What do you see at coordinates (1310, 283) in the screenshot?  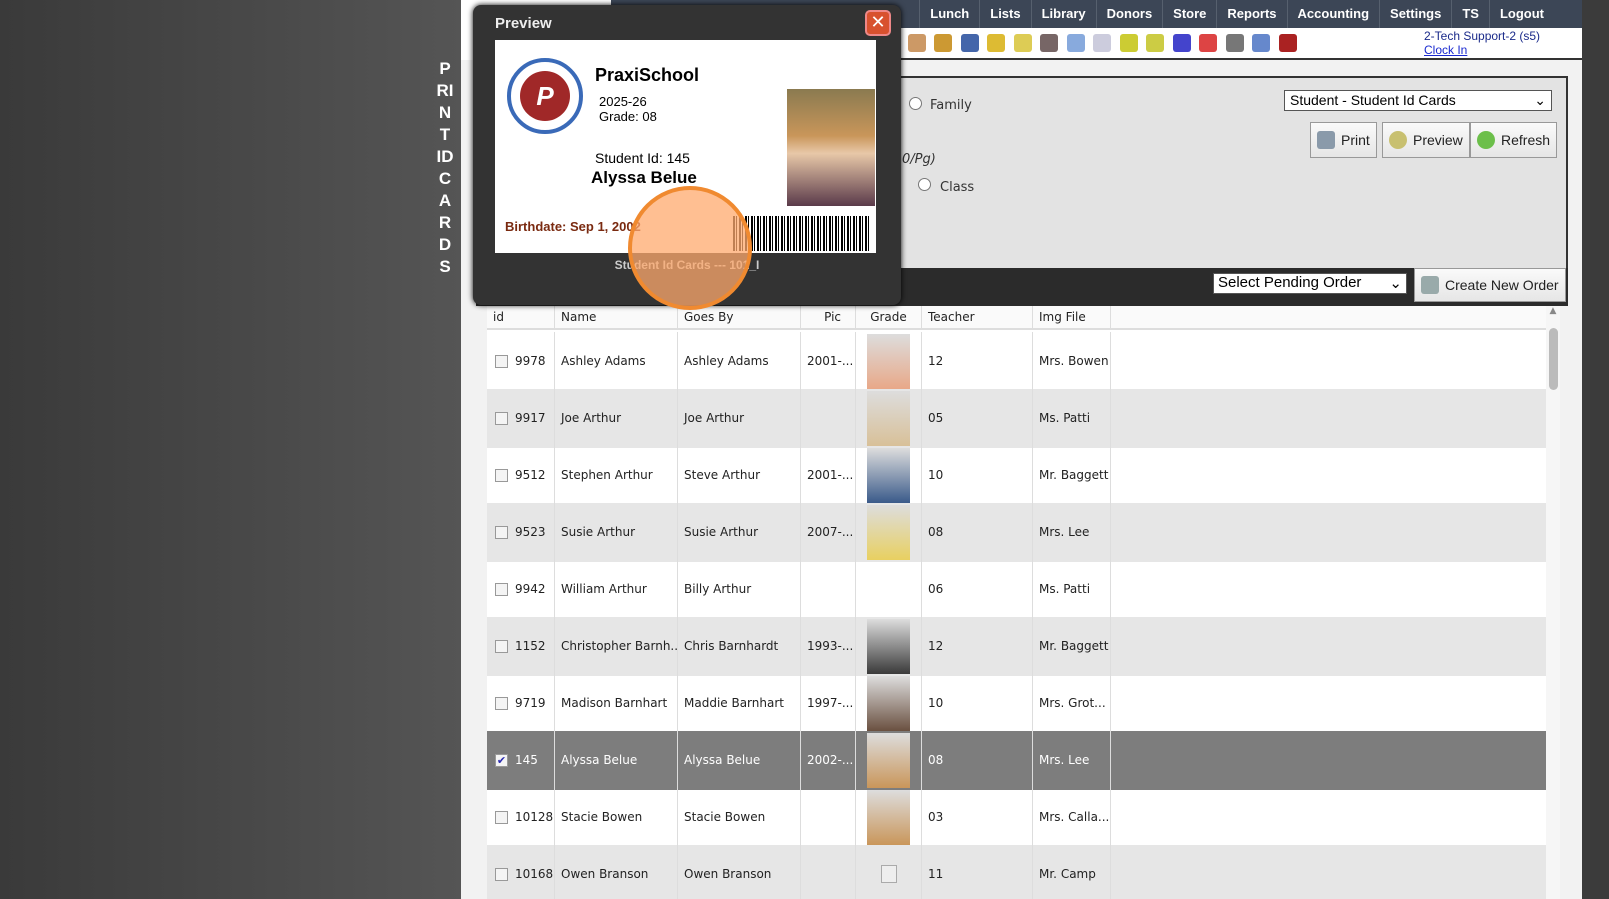 I see `pending-order-select: Select Pending Order ⌄` at bounding box center [1310, 283].